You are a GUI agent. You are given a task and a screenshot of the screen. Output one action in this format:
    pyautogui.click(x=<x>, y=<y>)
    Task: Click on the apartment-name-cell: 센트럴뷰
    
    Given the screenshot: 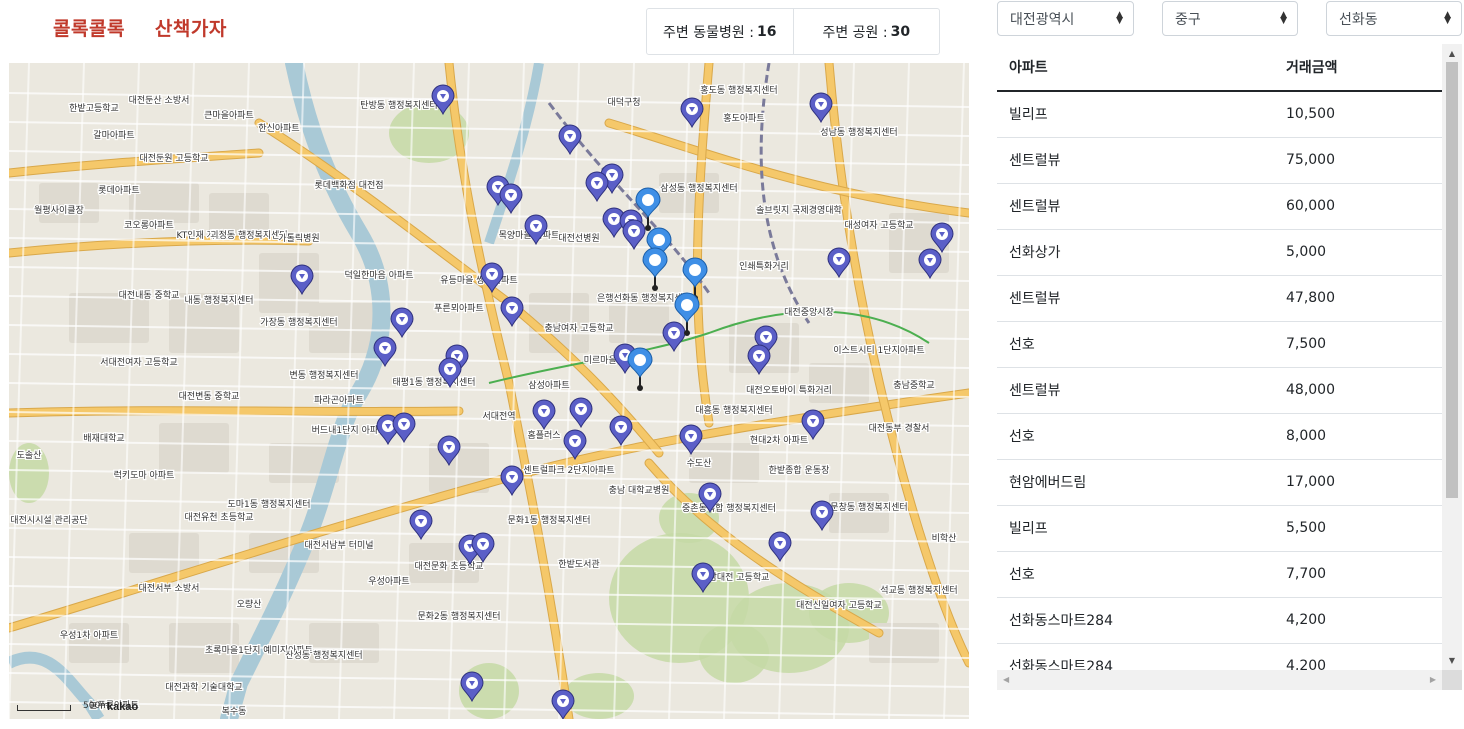 What is the action you would take?
    pyautogui.click(x=1135, y=160)
    